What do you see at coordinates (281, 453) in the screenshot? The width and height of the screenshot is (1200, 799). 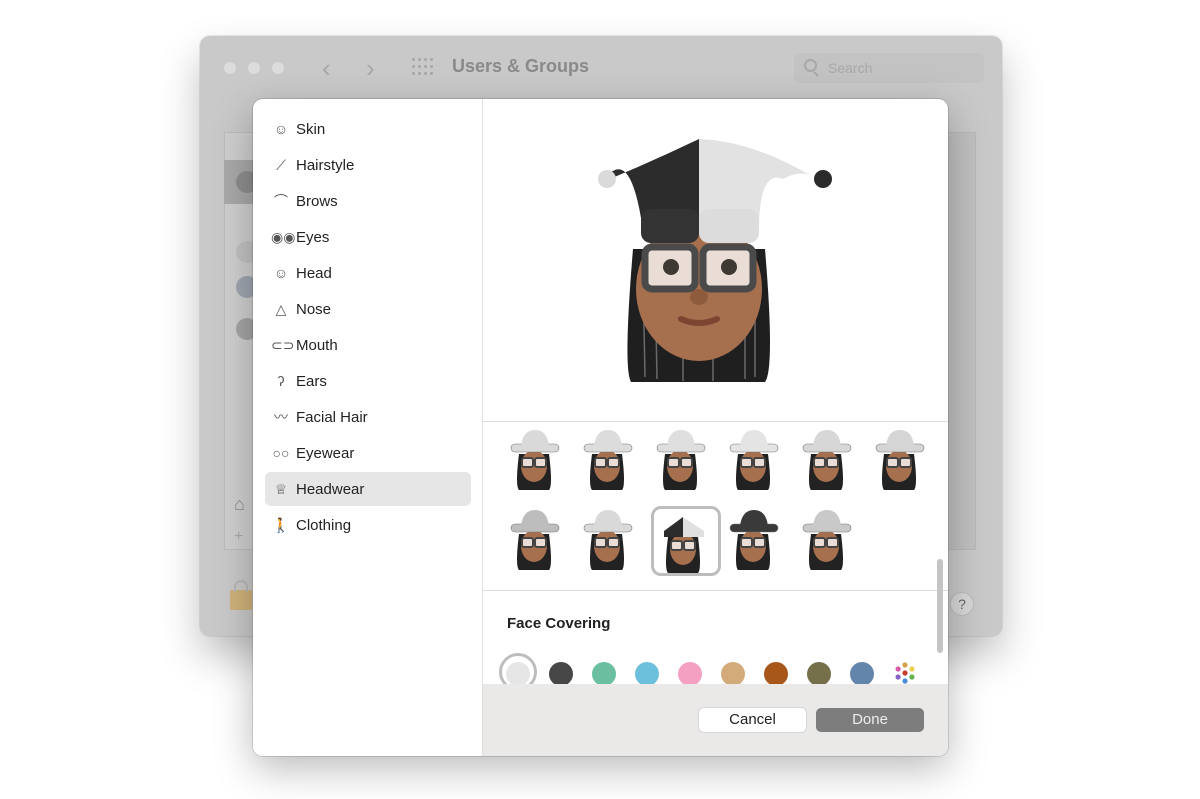 I see `glasses-icon: ○○` at bounding box center [281, 453].